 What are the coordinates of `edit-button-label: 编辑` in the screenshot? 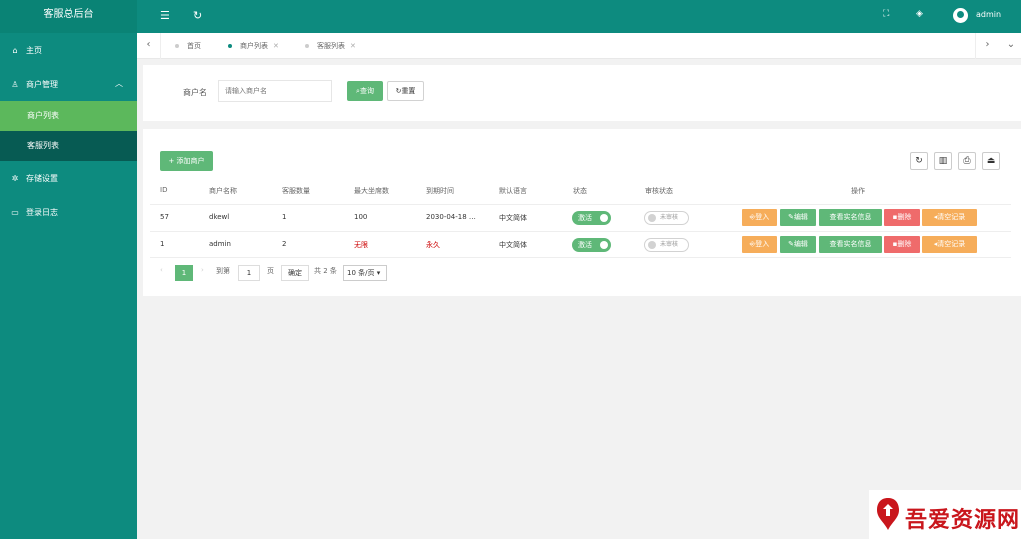 It's located at (800, 217).